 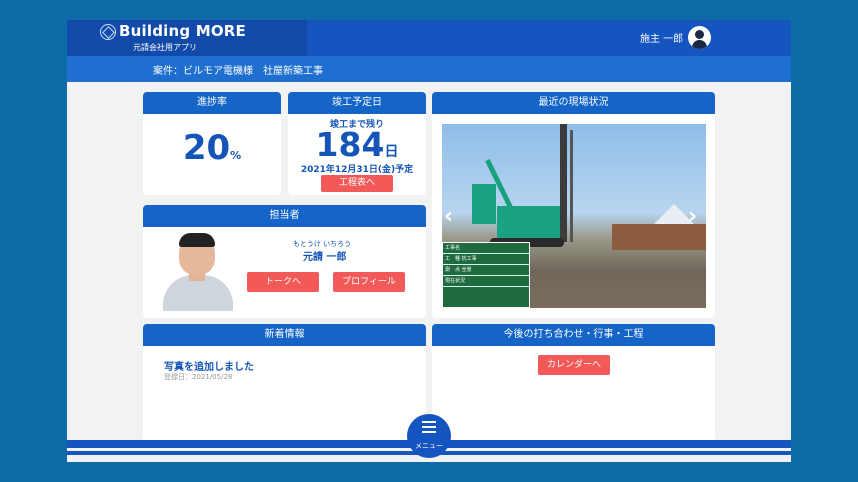 What do you see at coordinates (165, 47) in the screenshot?
I see `brand-subtitle: 元請会社用アプリ` at bounding box center [165, 47].